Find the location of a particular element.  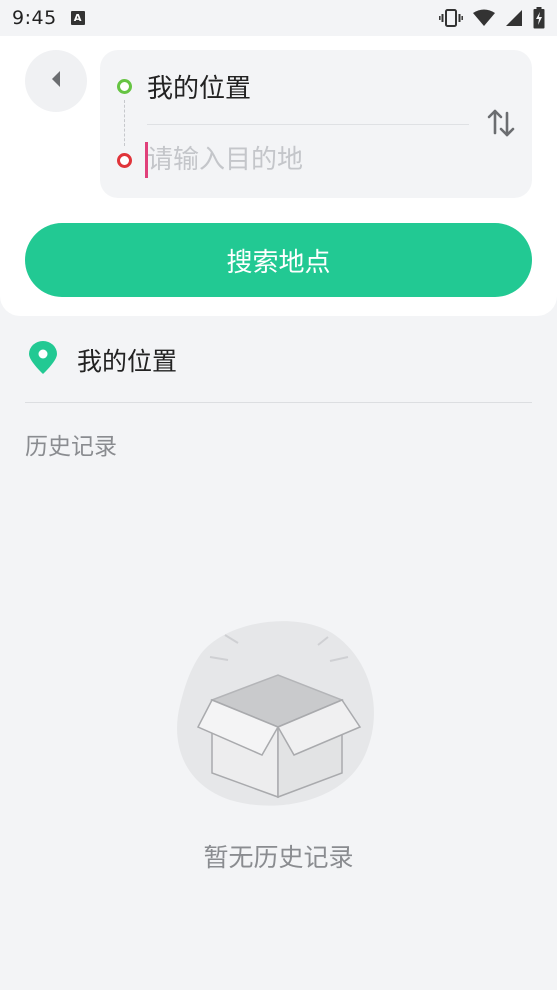

vibrate-icon is located at coordinates (451, 18).